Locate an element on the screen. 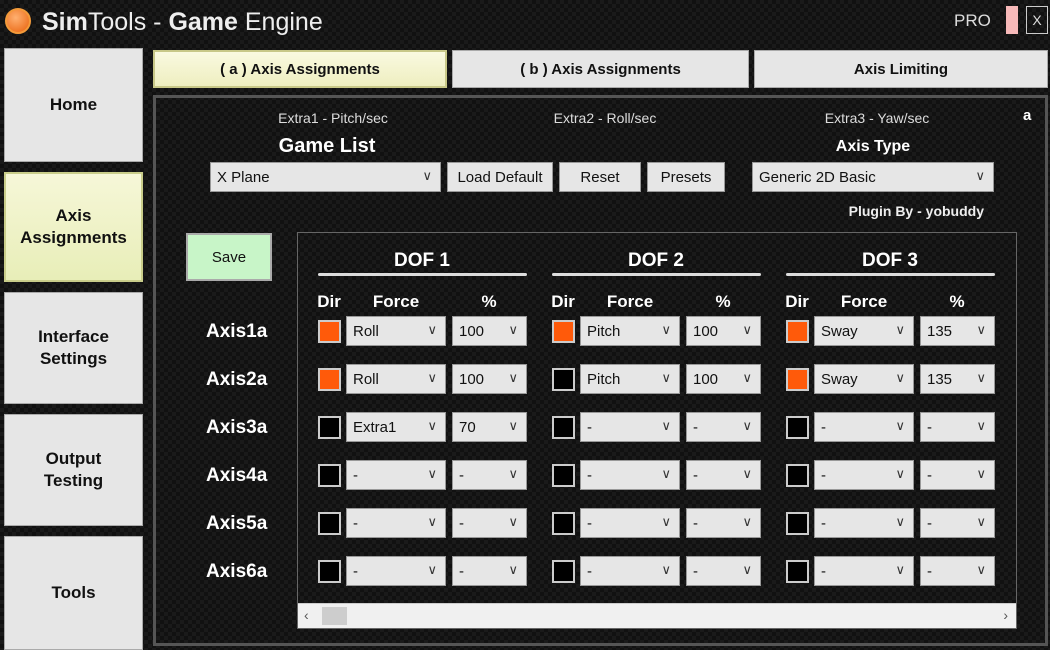  presets-button: Presets is located at coordinates (686, 177).